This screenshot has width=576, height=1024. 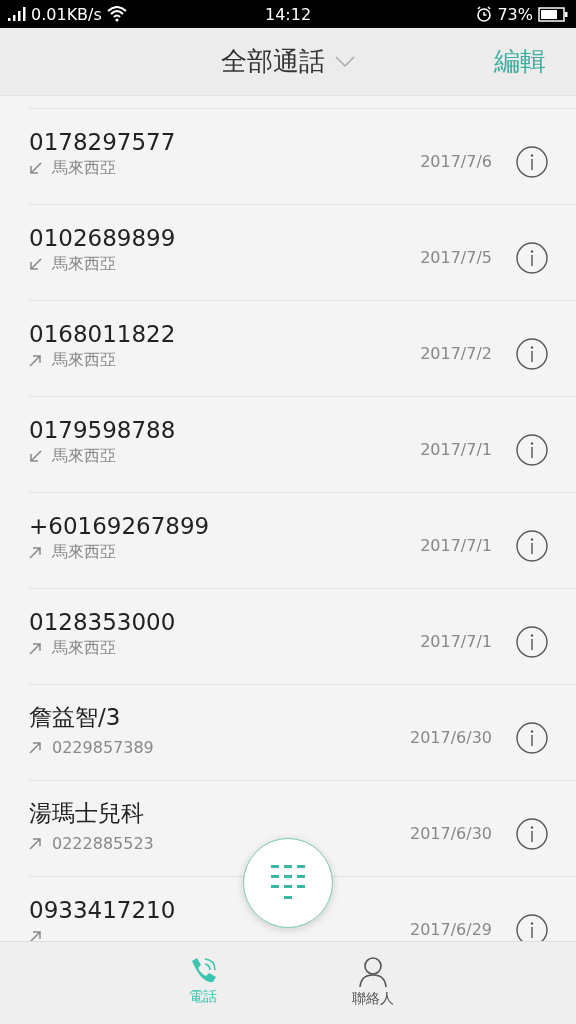 I want to click on call-date: 2017/7/6, so click(x=456, y=161).